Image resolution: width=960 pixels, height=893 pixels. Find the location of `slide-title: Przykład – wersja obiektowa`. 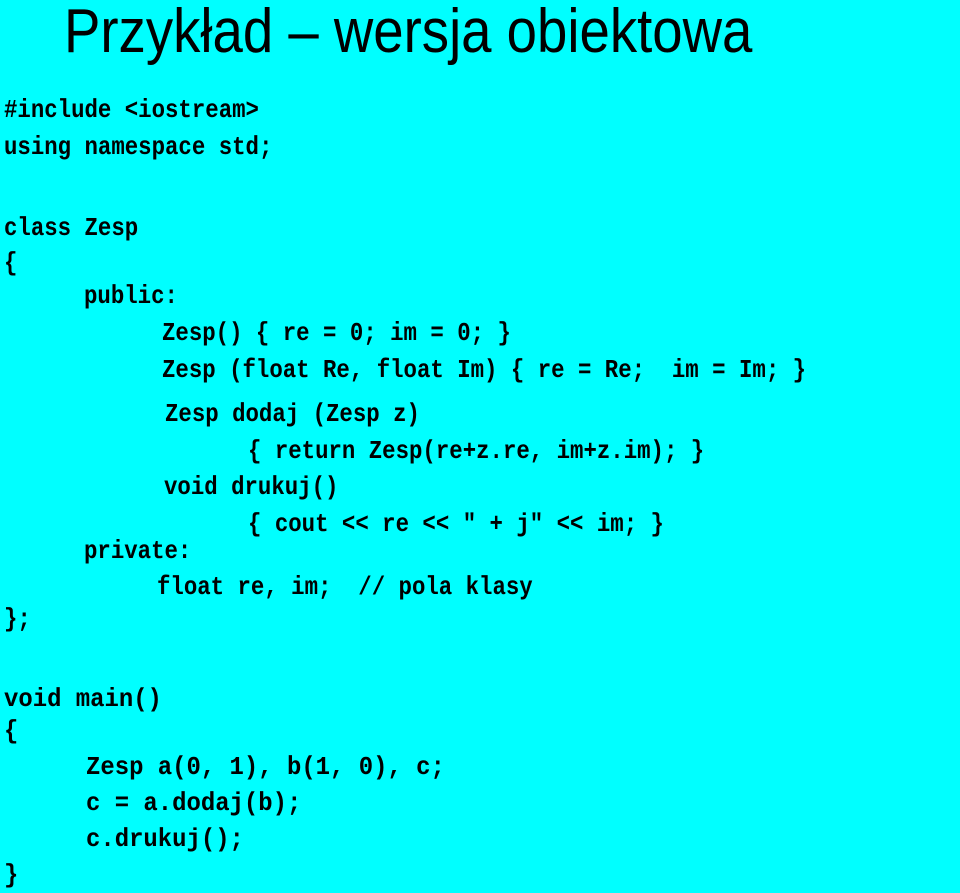

slide-title: Przykład – wersja obiektowa is located at coordinates (408, 33).